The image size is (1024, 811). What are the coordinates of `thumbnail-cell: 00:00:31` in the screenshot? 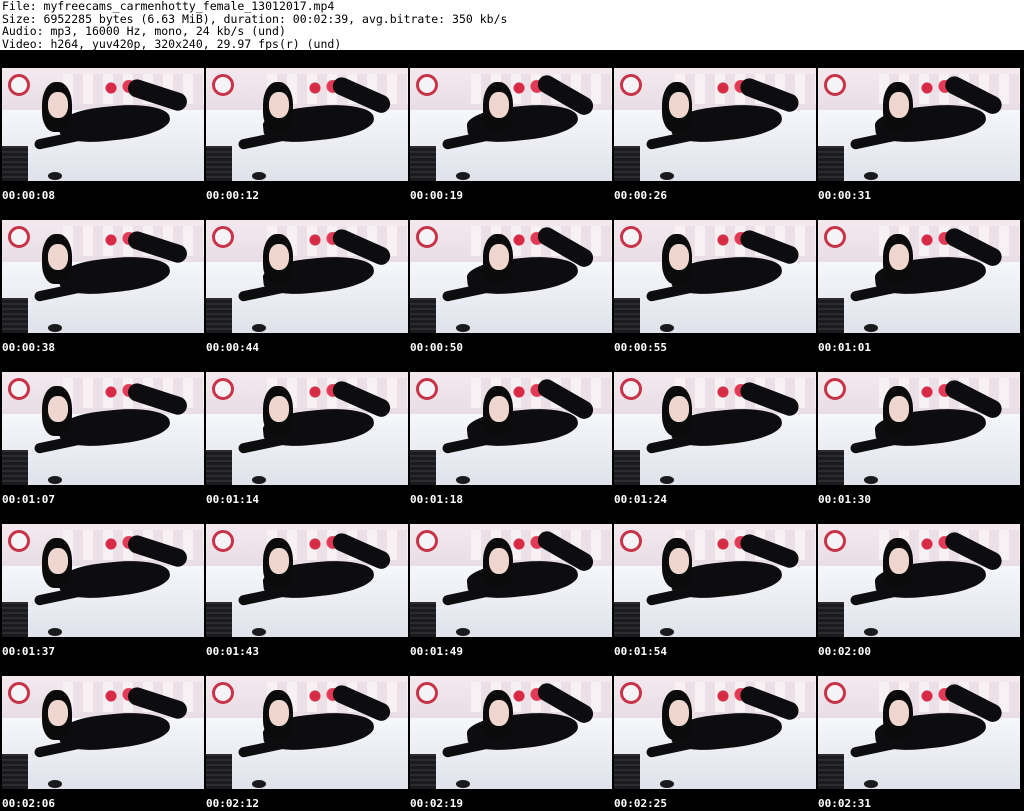 It's located at (918, 126).